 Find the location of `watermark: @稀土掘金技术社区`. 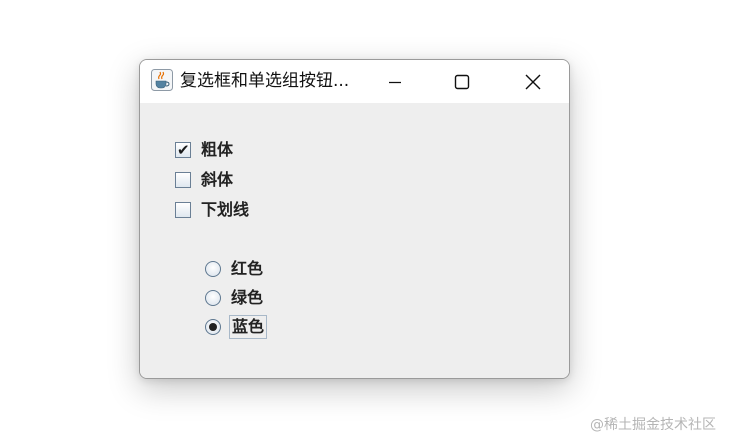

watermark: @稀土掘金技术社区 is located at coordinates (653, 425).